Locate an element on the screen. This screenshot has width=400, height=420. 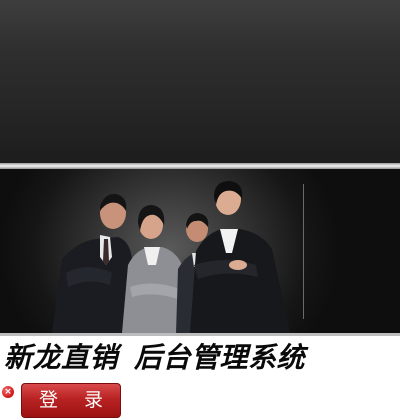
login-button: 登 录 is located at coordinates (71, 400).